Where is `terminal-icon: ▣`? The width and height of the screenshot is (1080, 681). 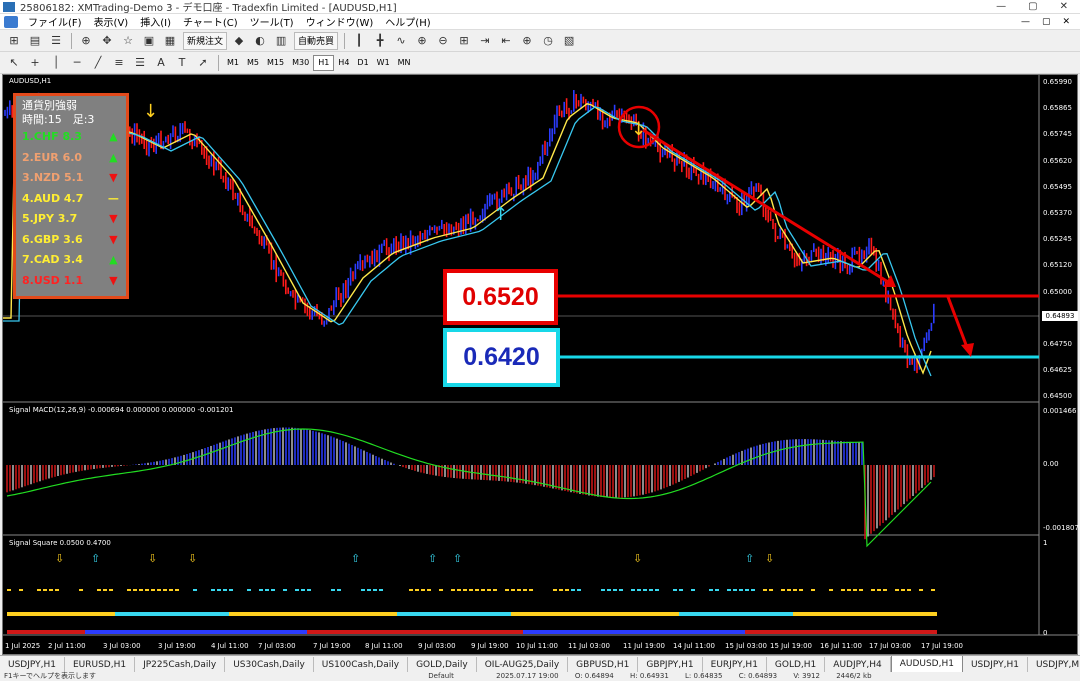
terminal-icon: ▣ is located at coordinates (149, 41).